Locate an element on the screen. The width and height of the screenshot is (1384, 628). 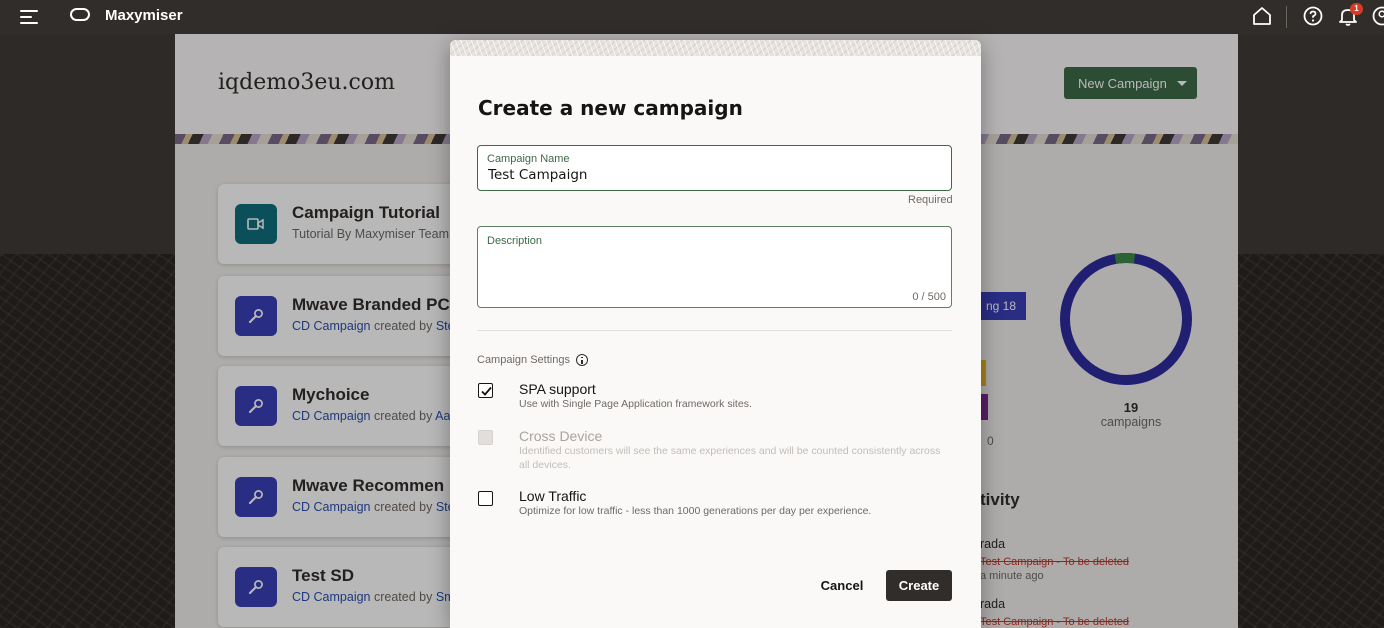
dialog-header-stripe is located at coordinates (715, 48).